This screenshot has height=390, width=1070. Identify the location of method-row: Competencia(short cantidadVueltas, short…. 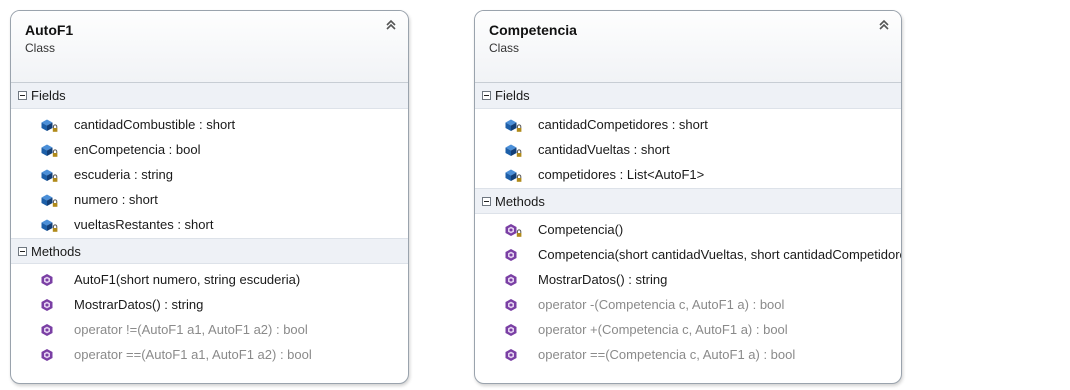
(688, 254).